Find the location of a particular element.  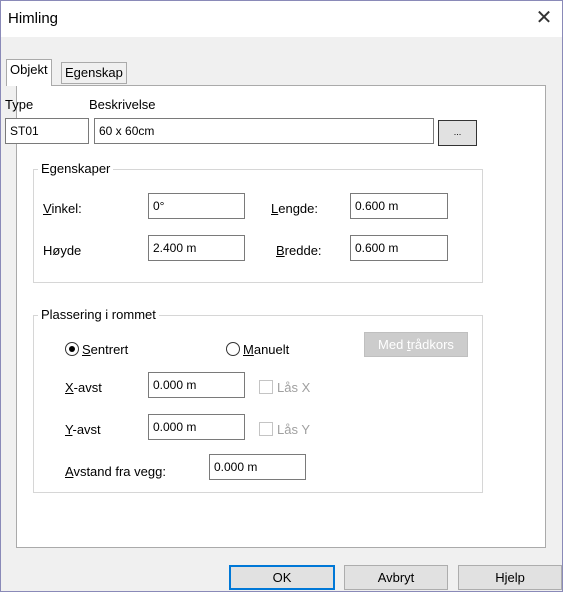

lengde-label: Lengde: is located at coordinates (294, 208).